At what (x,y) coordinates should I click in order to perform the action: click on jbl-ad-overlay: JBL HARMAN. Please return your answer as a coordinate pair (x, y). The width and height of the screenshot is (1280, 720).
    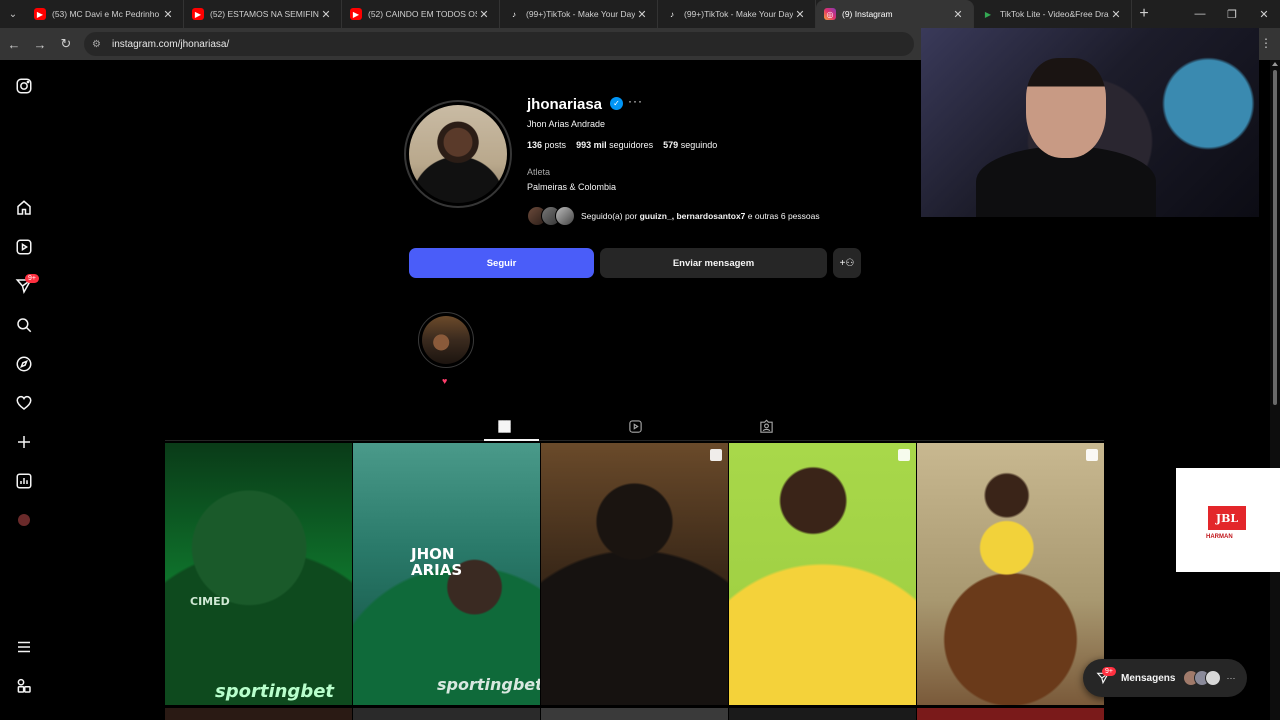
    Looking at the image, I should click on (1228, 520).